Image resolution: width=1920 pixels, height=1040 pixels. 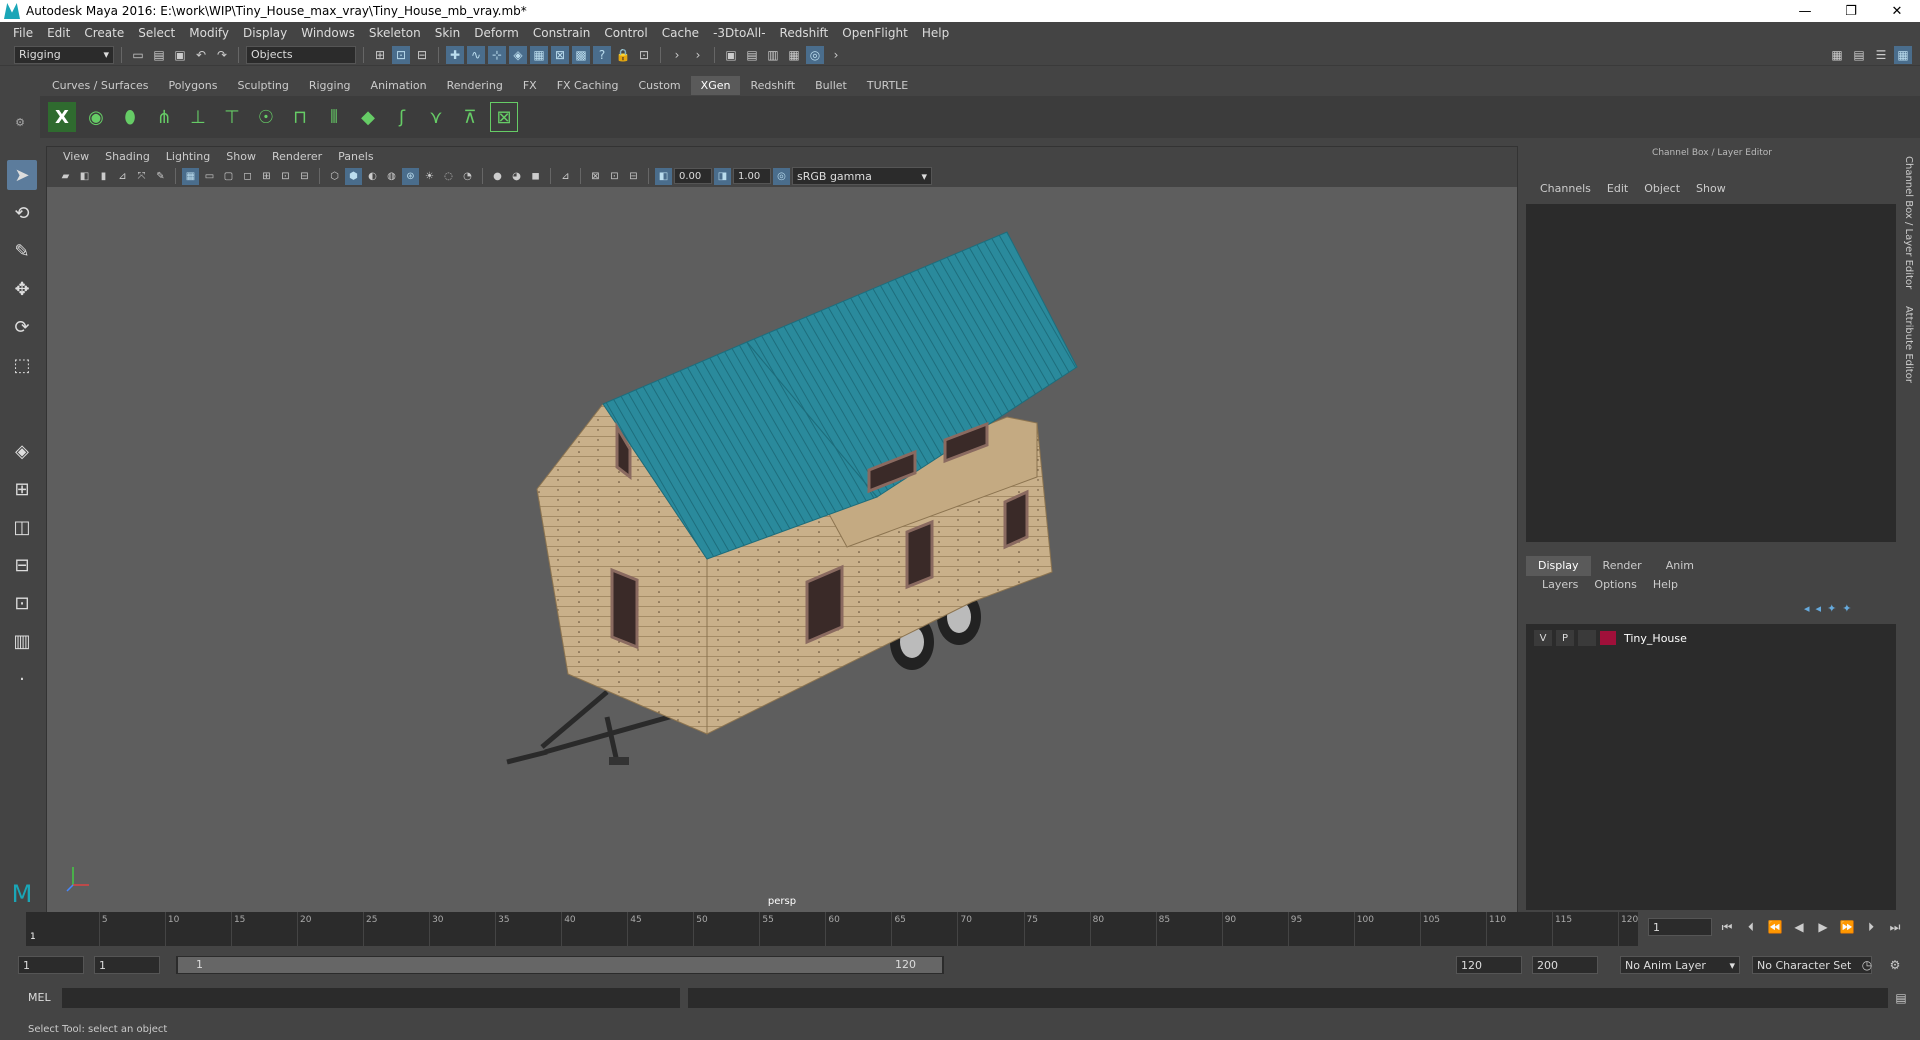 I want to click on two-d-pan-icon: ⤧, so click(x=141, y=176).